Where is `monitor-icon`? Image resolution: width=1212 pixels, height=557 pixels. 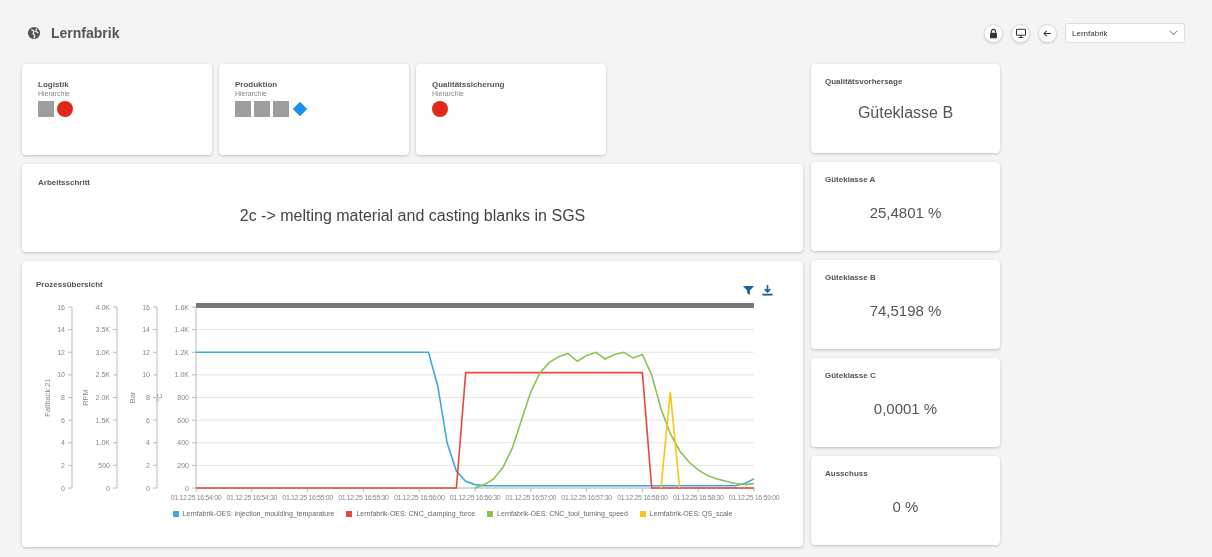
monitor-icon is located at coordinates (1020, 33).